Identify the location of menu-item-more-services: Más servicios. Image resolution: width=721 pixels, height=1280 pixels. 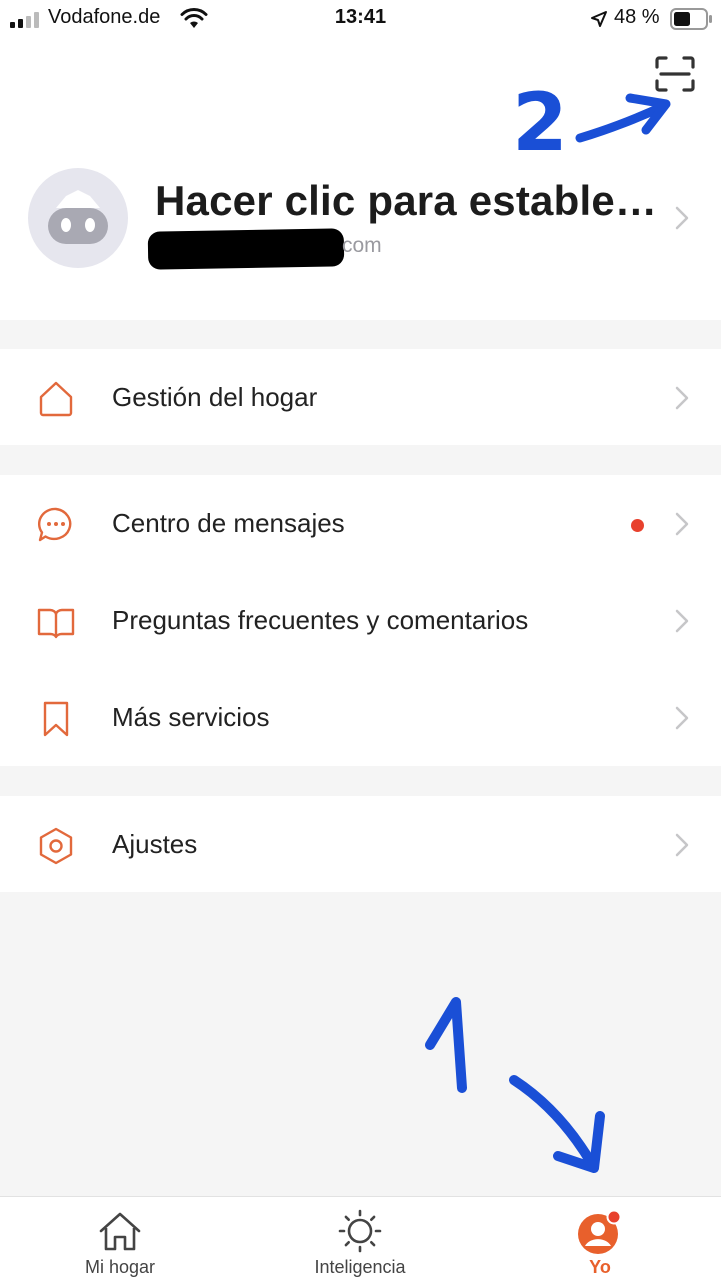
(360, 717).